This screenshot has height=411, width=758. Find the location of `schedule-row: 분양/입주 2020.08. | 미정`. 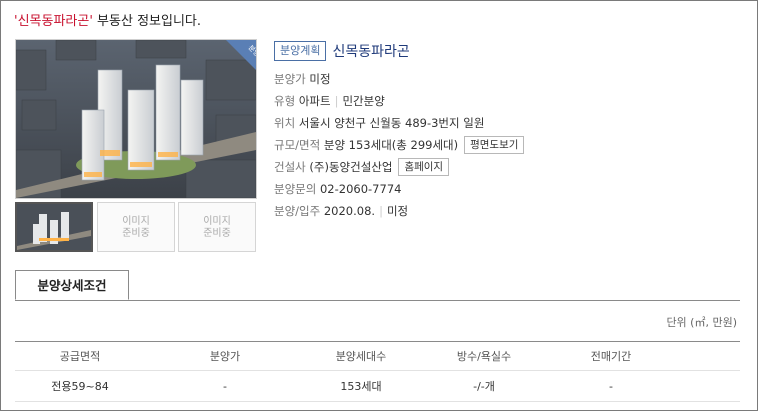

schedule-row: 분양/입주 2020.08. | 미정 is located at coordinates (341, 211).